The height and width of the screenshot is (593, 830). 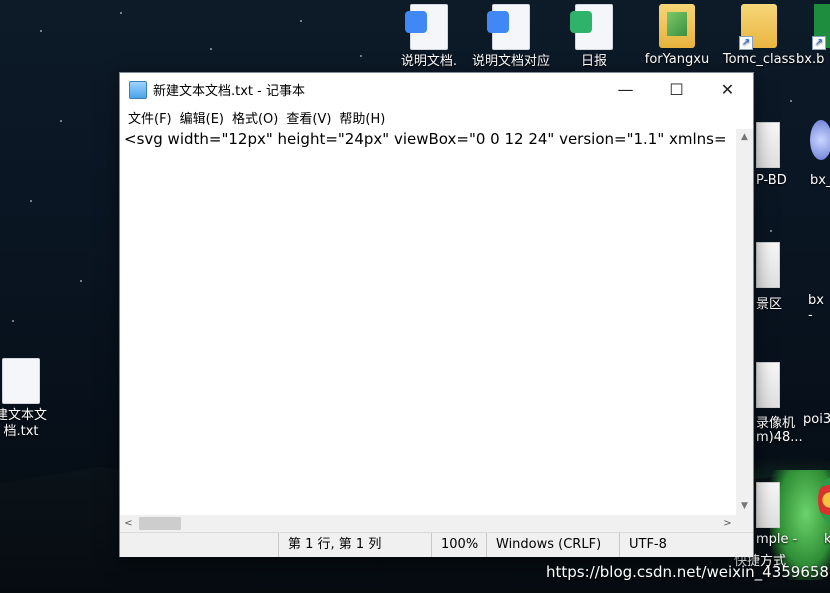 What do you see at coordinates (816, 308) in the screenshot?
I see `partial-label: bx -` at bounding box center [816, 308].